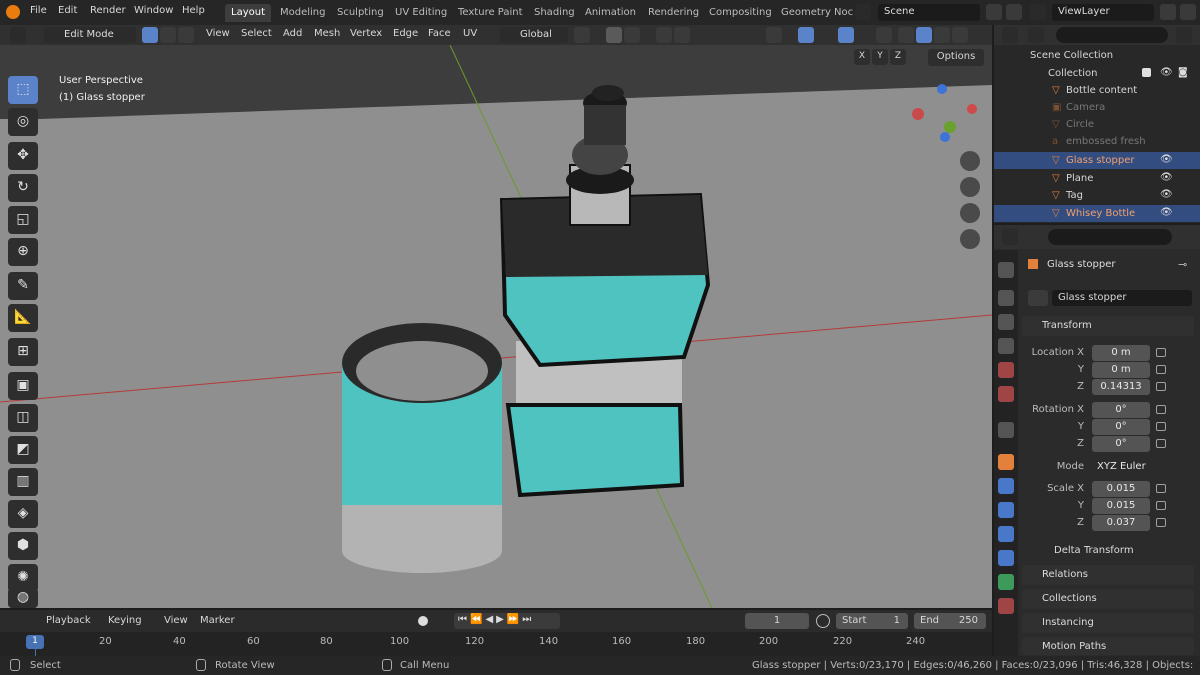 This screenshot has width=1200, height=675. Describe the element at coordinates (1010, 237) in the screenshot. I see `properties-editor-icon` at that location.